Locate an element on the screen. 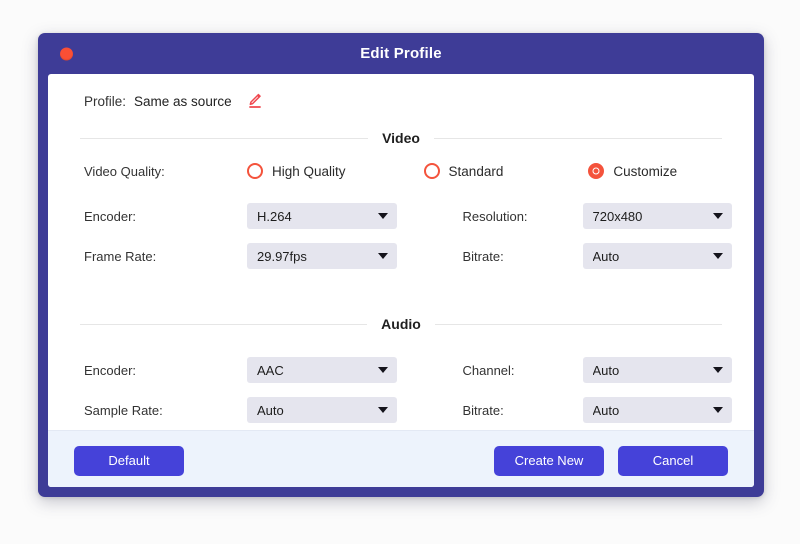 The image size is (800, 544). radio-standard-label: Standard is located at coordinates (476, 171).